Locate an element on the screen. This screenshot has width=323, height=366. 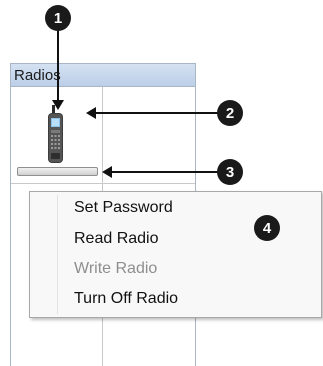
callout-1: 1 is located at coordinates (58, 18).